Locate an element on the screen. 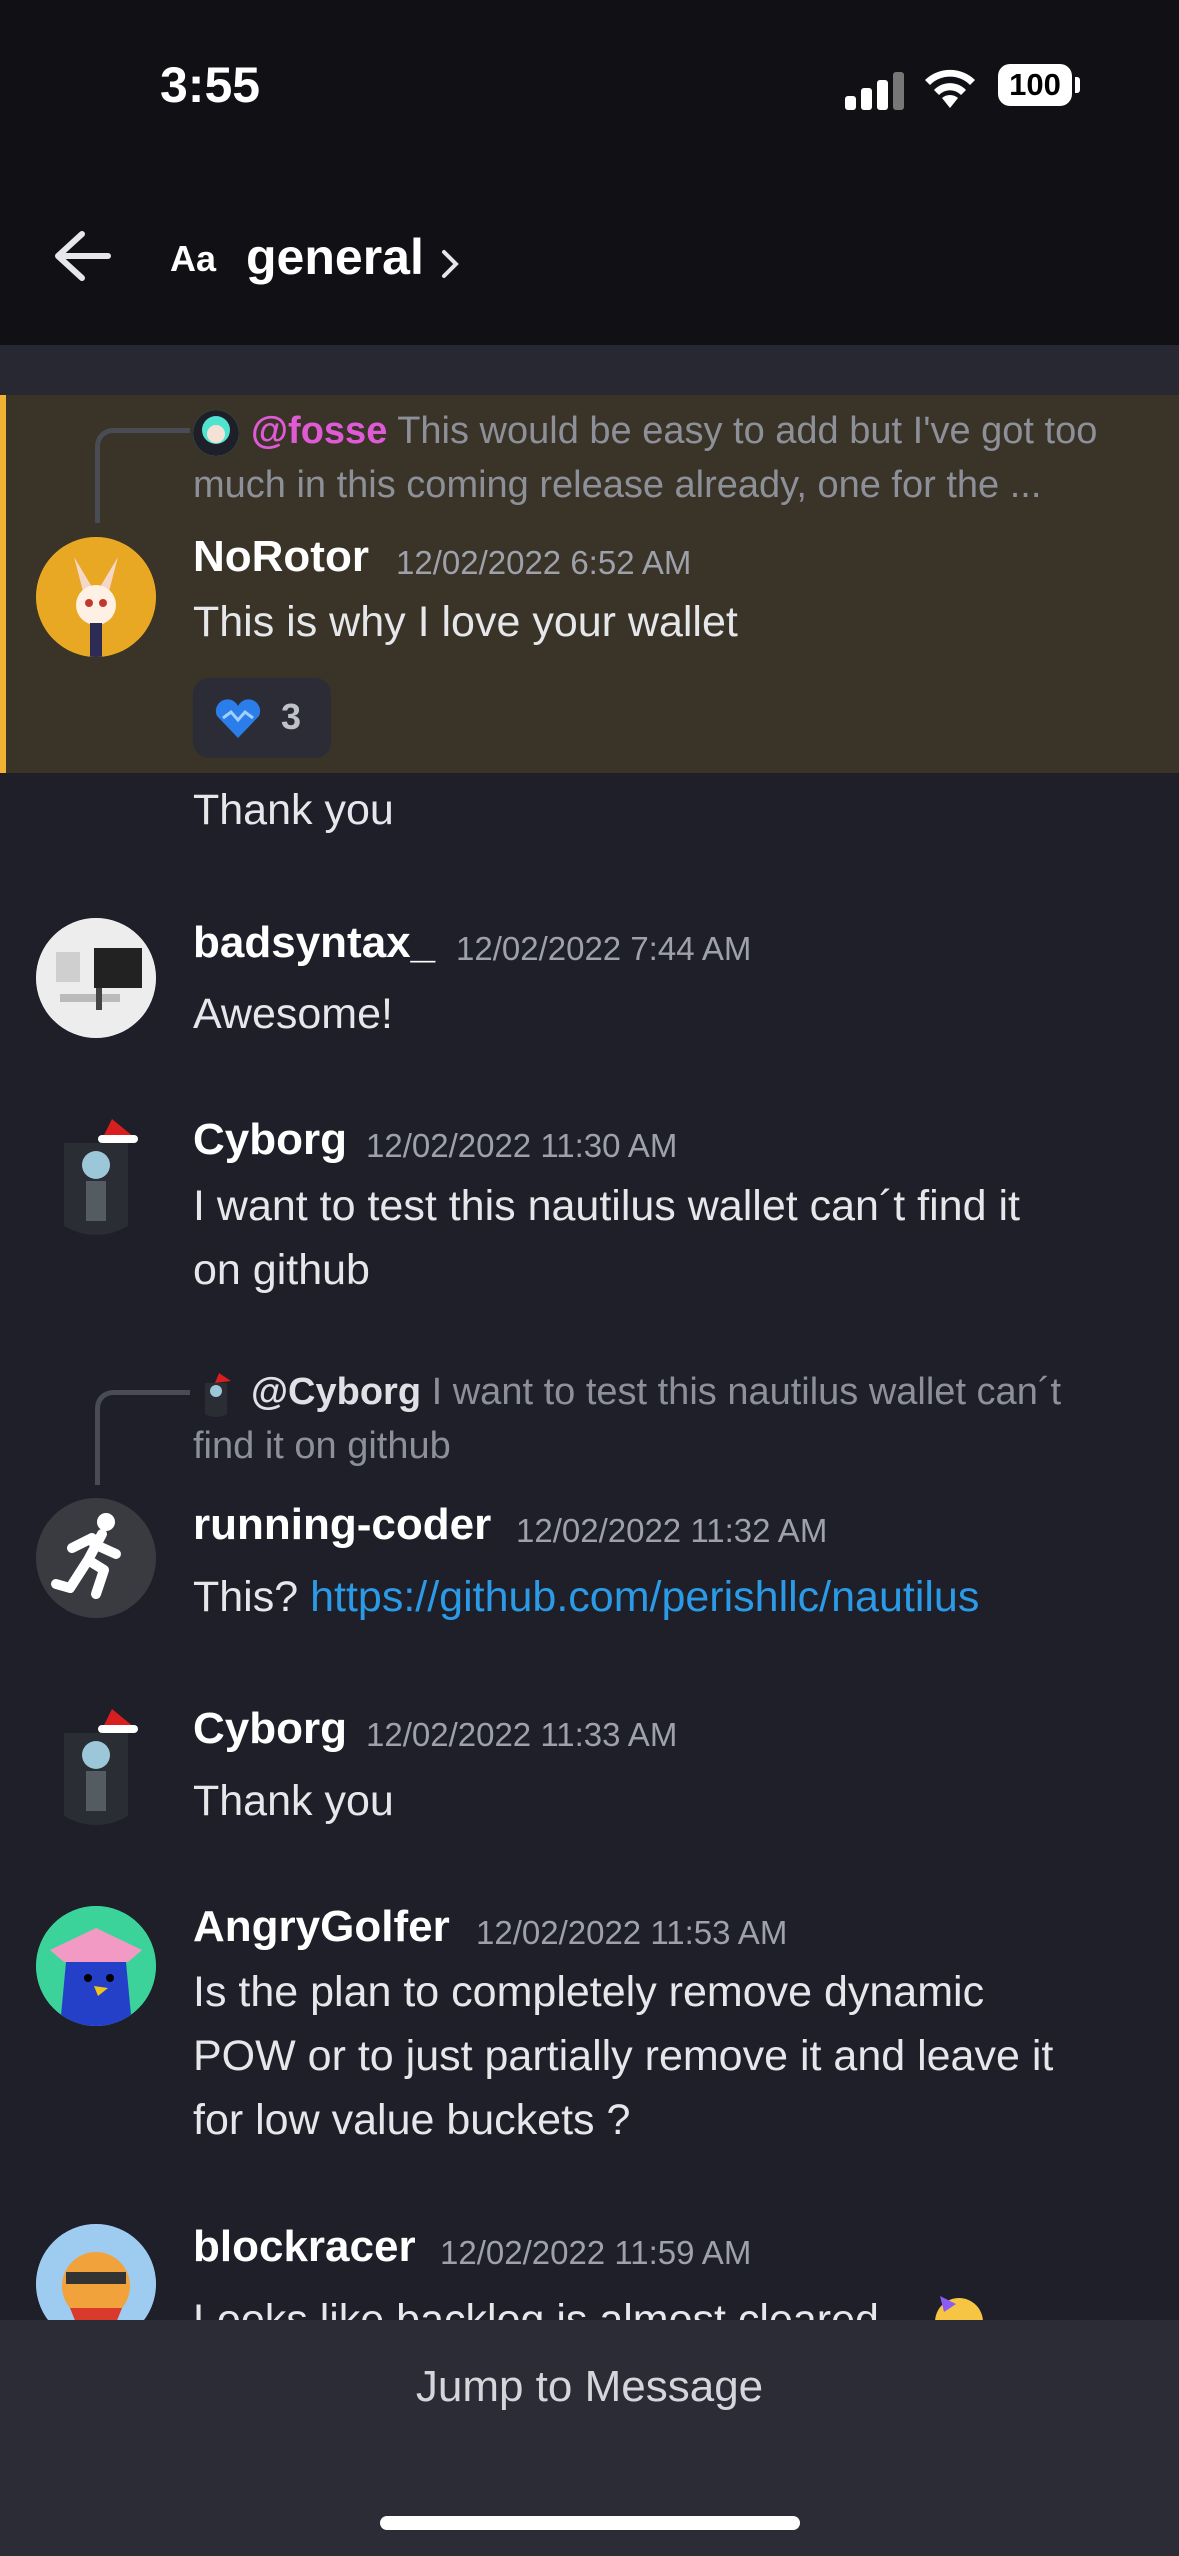 This screenshot has height=2556, width=1179. github-link: https://github.com/perishllc/nautilus is located at coordinates (644, 1597).